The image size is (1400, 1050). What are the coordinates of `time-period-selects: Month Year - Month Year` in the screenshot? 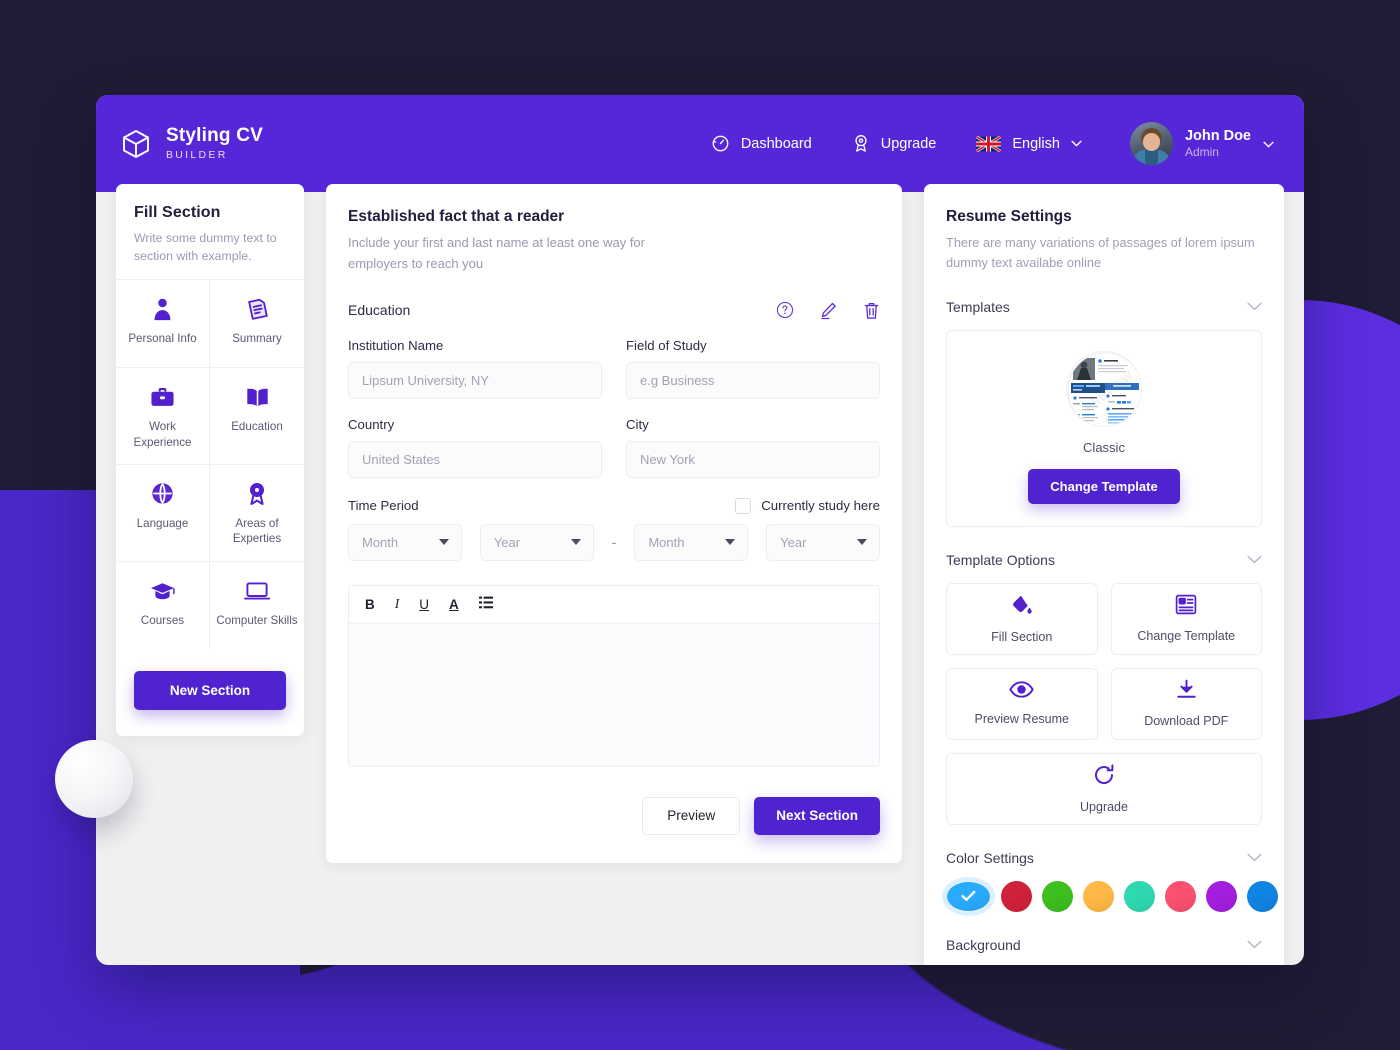 It's located at (614, 542).